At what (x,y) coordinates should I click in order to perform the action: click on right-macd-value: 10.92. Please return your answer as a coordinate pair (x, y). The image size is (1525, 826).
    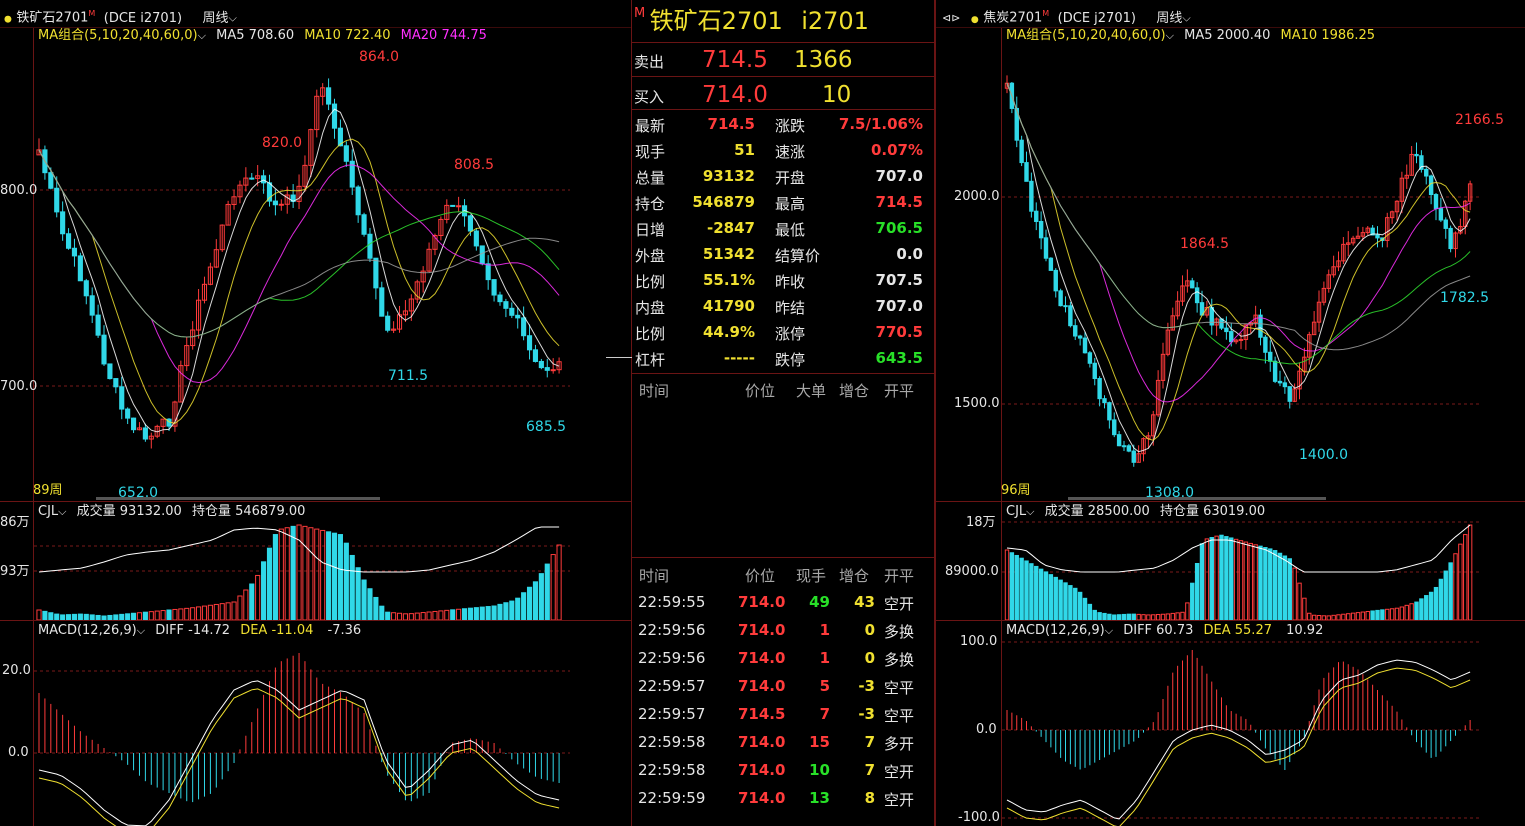
    Looking at the image, I should click on (1305, 630).